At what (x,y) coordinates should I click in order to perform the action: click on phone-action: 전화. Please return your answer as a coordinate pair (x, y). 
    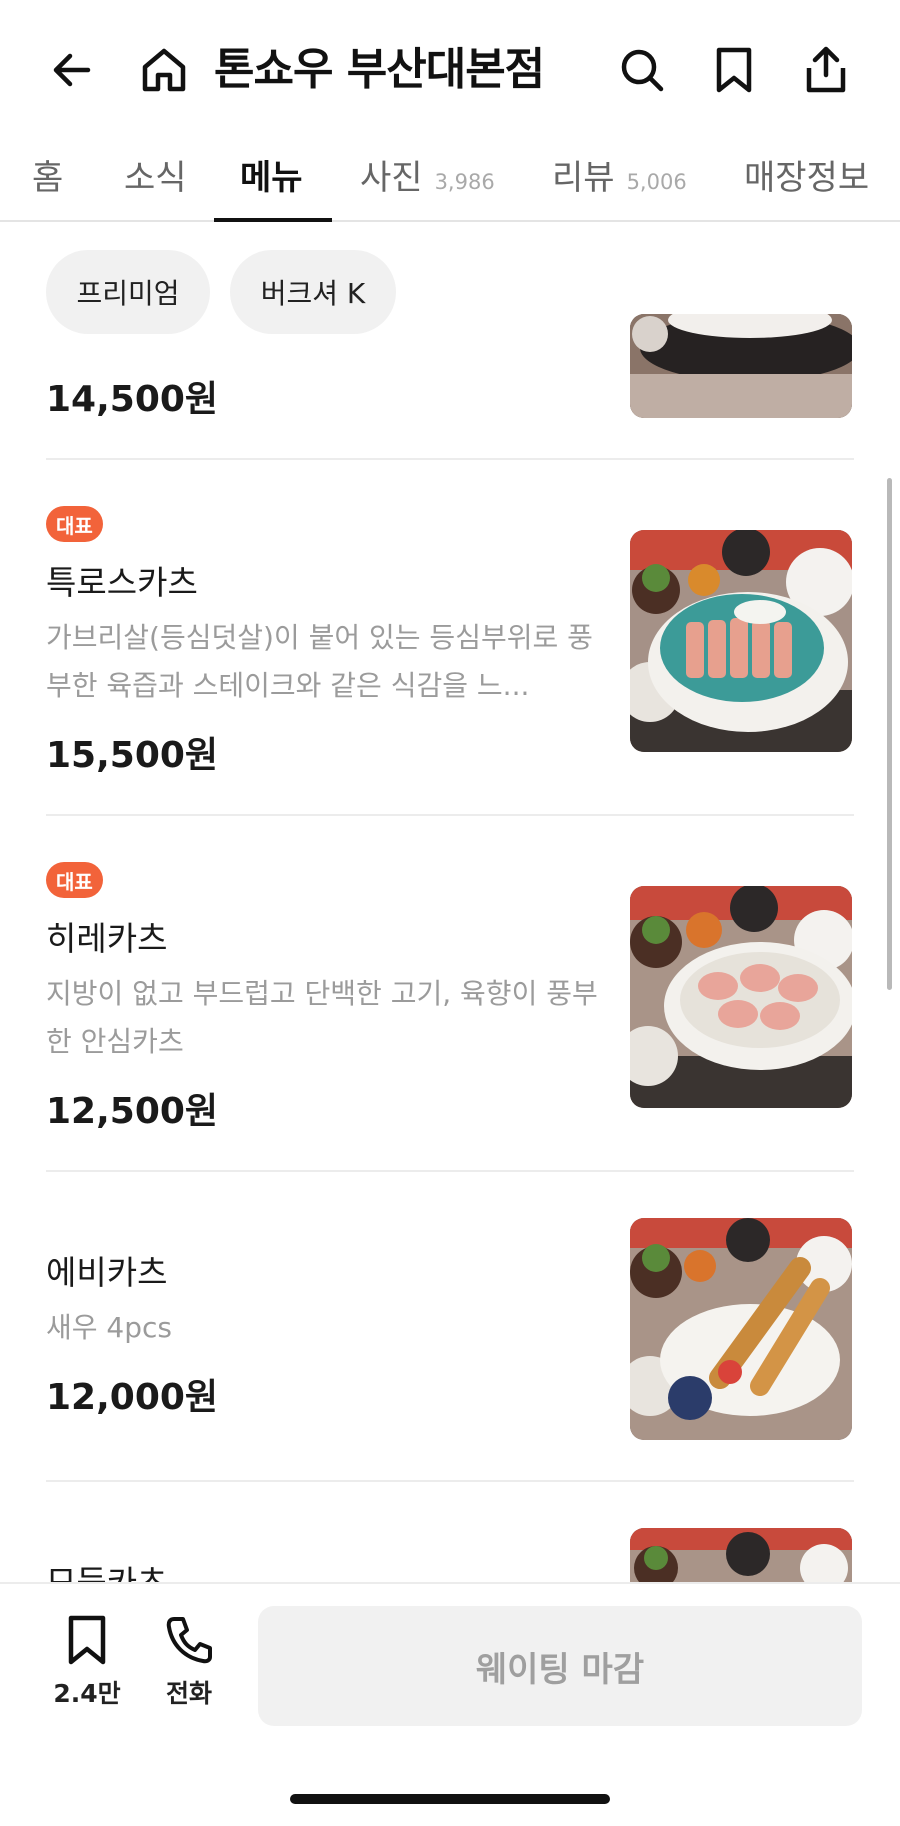
    Looking at the image, I should click on (189, 1662).